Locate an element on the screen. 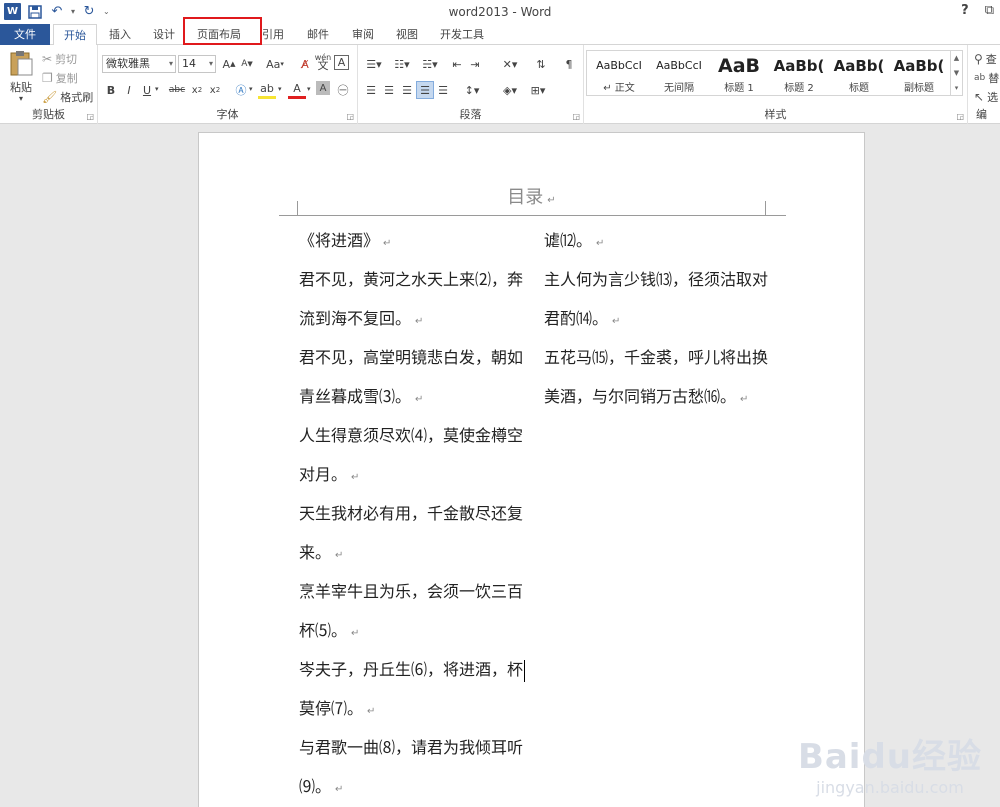 Image resolution: width=1000 pixels, height=807 pixels. align-left-icon: ☰ is located at coordinates (371, 90).